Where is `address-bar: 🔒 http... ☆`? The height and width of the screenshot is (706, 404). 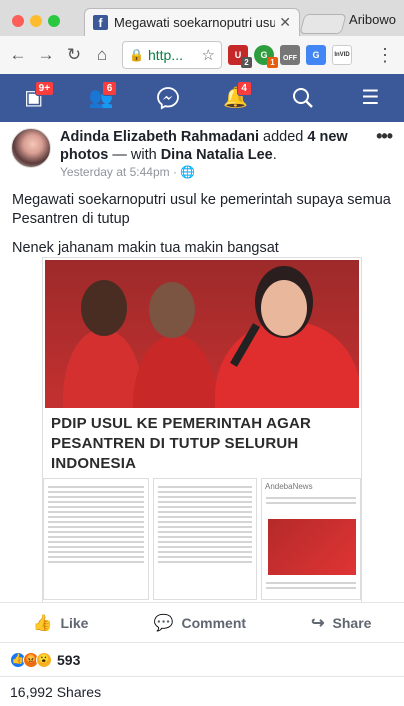
address-bar: 🔒 http... ☆ is located at coordinates (172, 55).